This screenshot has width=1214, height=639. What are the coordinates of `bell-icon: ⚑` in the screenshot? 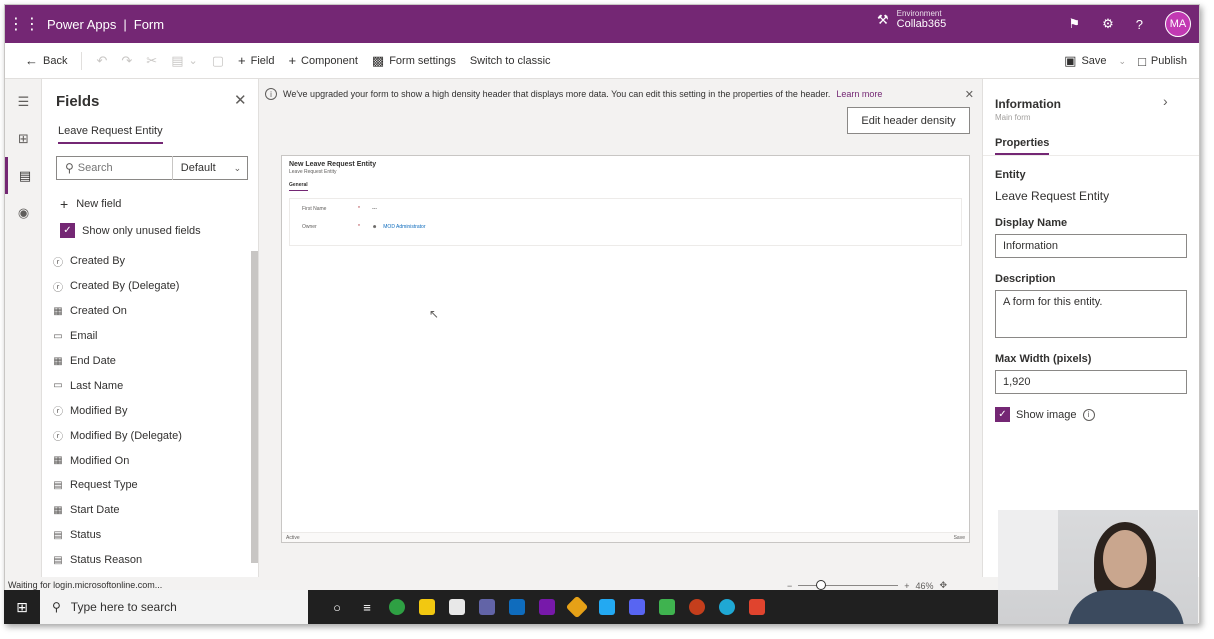 It's located at (1074, 24).